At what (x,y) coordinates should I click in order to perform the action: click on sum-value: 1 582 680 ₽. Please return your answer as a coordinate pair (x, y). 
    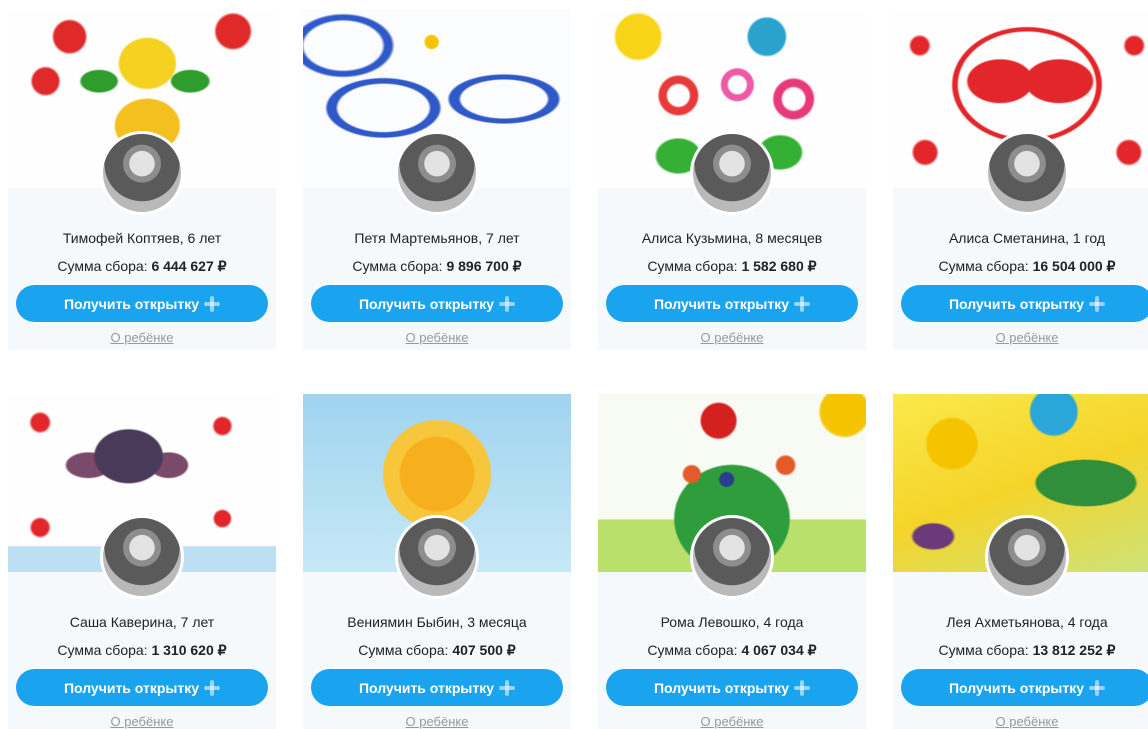
    Looking at the image, I should click on (779, 266).